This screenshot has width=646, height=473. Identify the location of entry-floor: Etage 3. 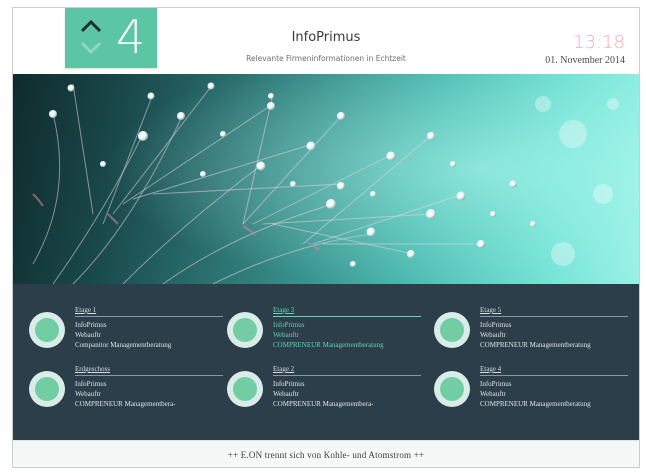
(347, 311).